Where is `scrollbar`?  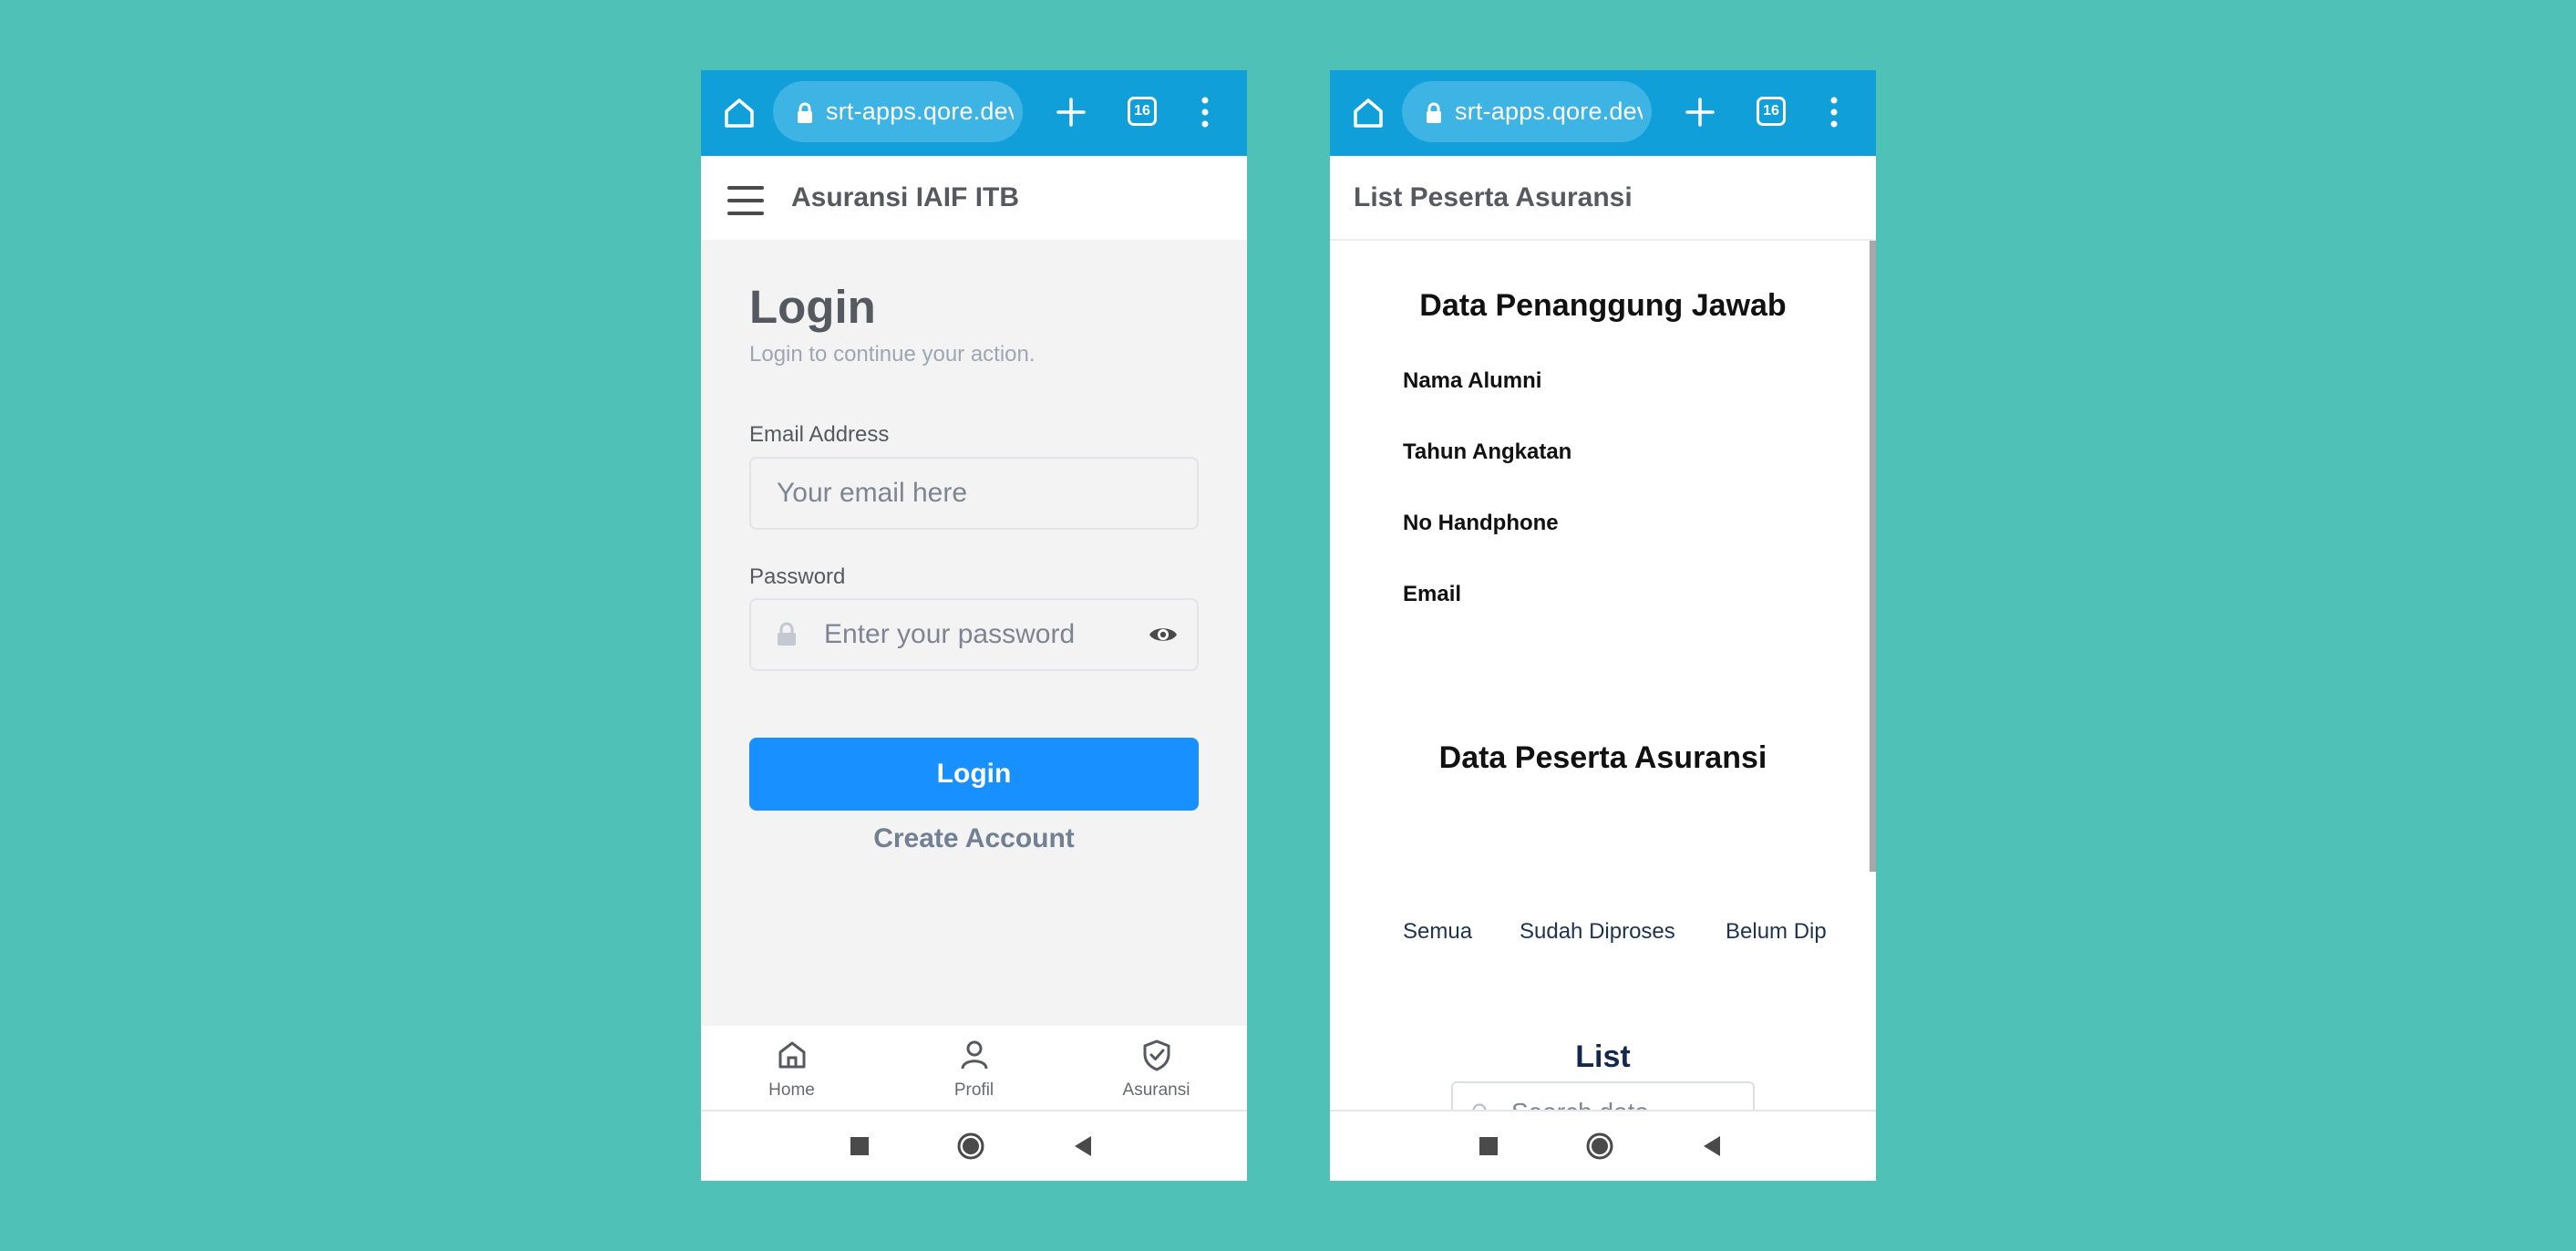
scrollbar is located at coordinates (1873, 556).